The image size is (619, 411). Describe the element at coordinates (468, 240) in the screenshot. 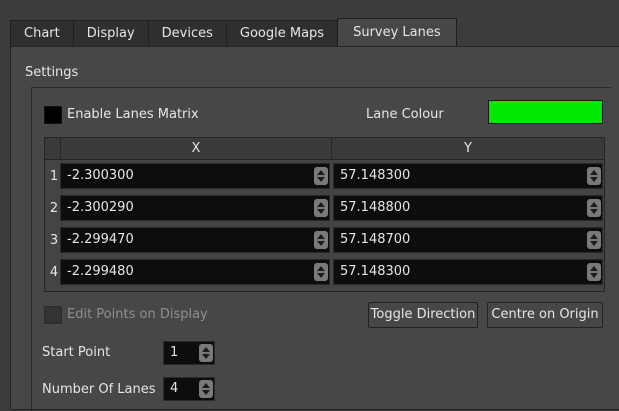

I see `y-value-input: 57.148700` at that location.